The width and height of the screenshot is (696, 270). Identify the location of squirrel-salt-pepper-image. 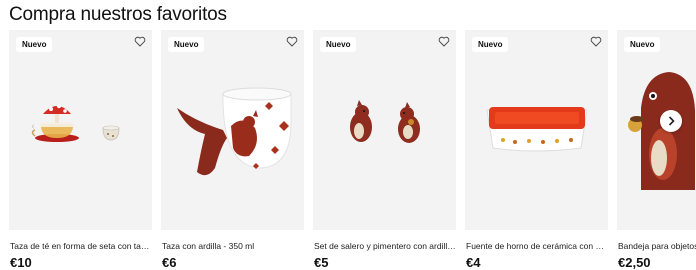
(385, 121).